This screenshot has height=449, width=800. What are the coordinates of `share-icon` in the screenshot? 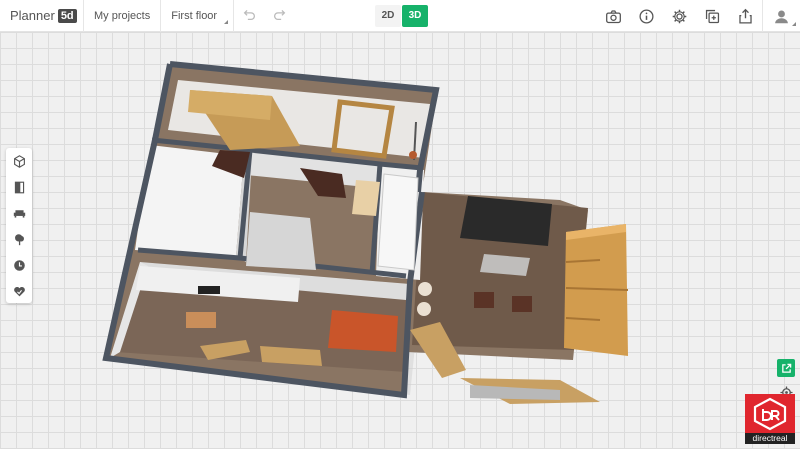 It's located at (745, 16).